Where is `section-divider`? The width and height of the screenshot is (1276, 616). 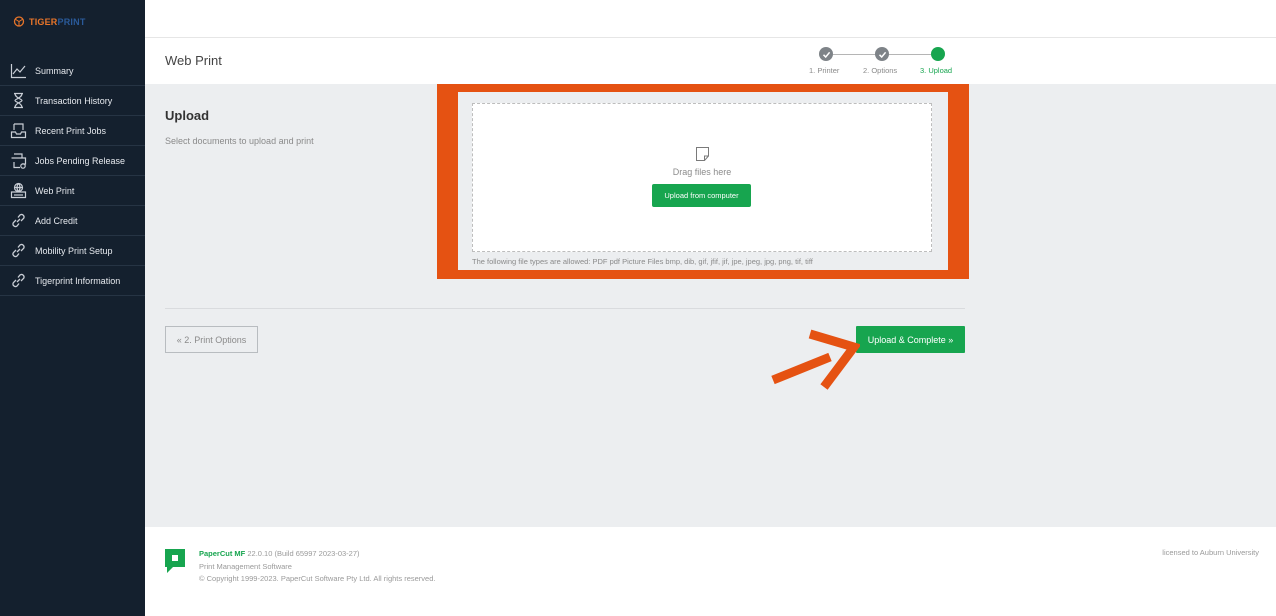
section-divider is located at coordinates (565, 308).